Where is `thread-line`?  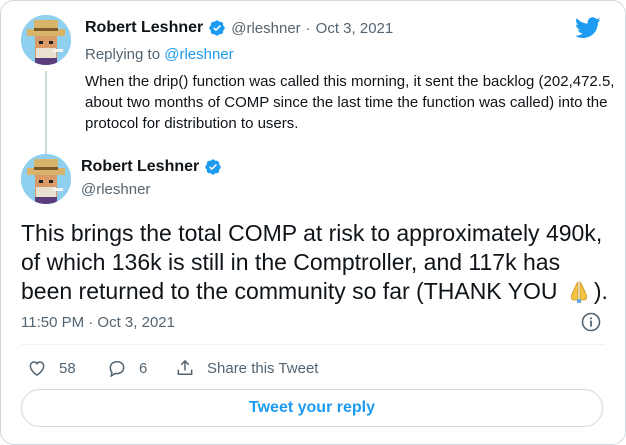 thread-line is located at coordinates (46, 114).